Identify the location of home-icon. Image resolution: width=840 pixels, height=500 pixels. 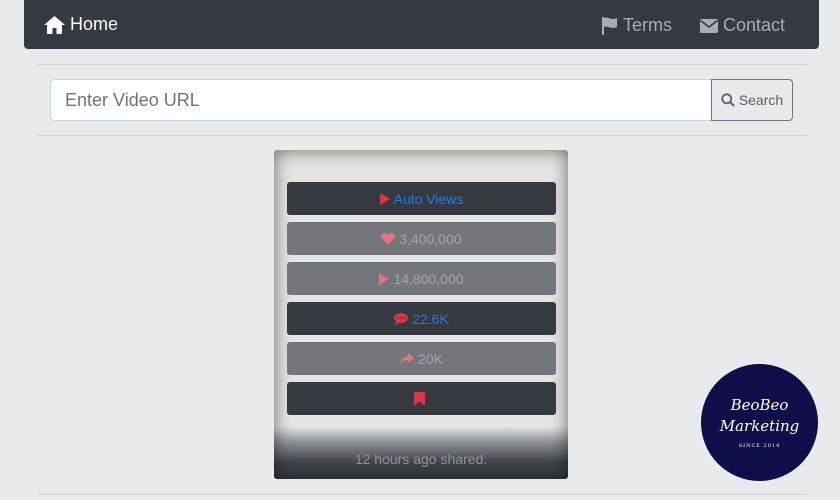
(54, 24).